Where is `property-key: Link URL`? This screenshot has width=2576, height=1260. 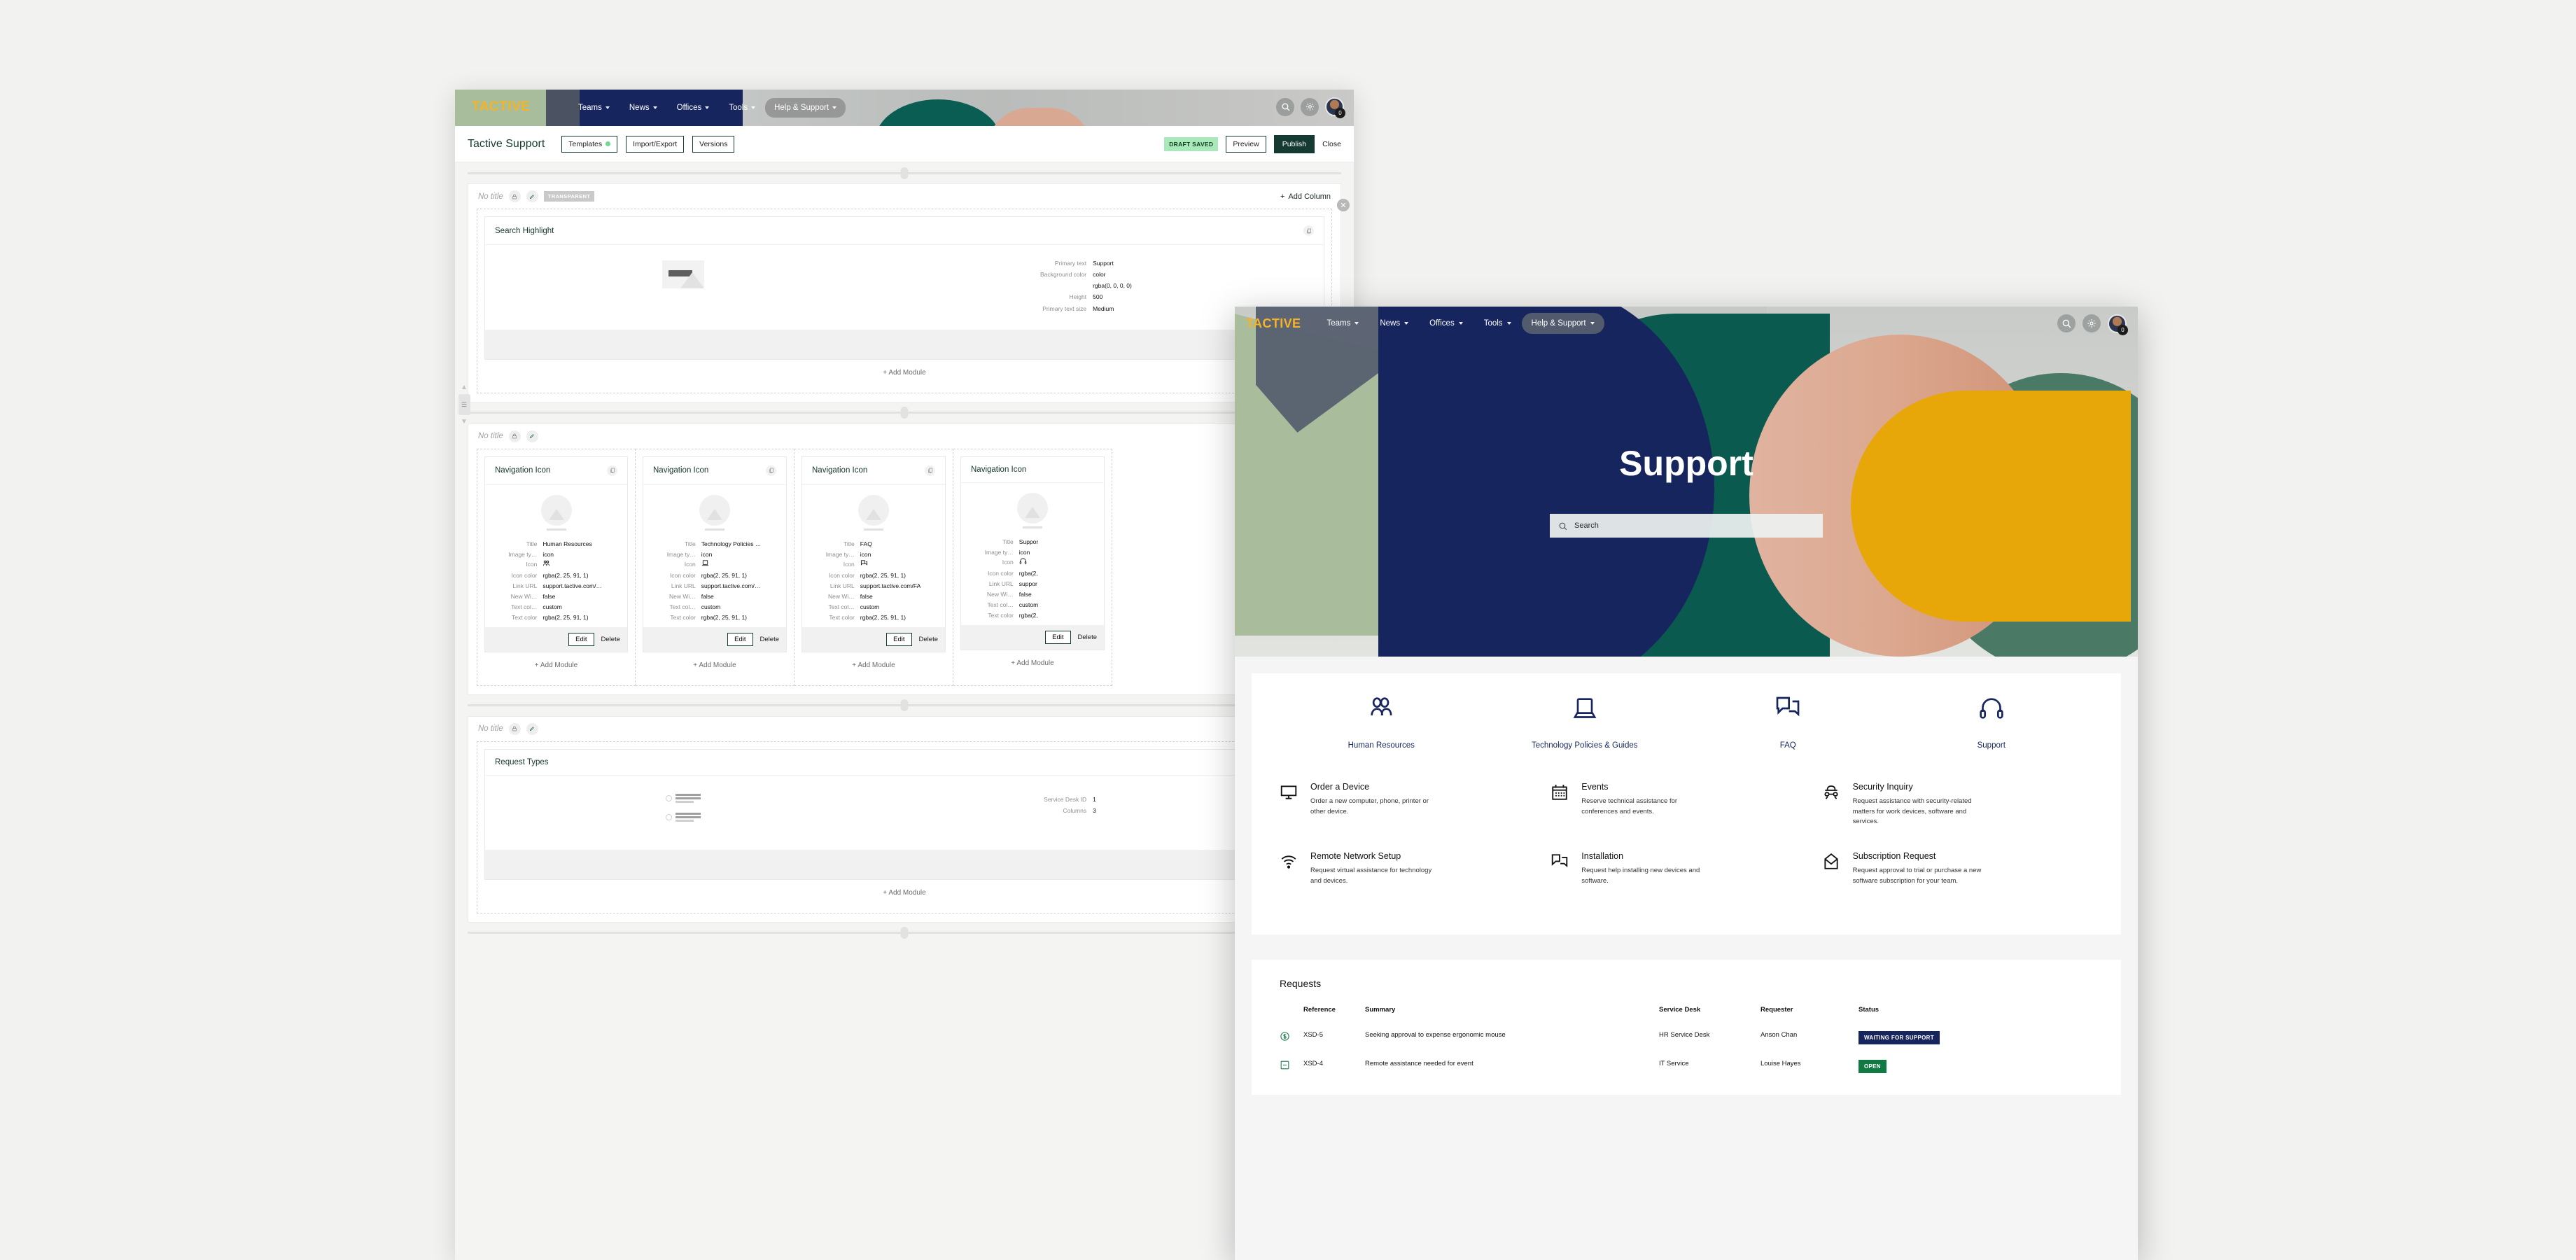
property-key: Link URL is located at coordinates (842, 586).